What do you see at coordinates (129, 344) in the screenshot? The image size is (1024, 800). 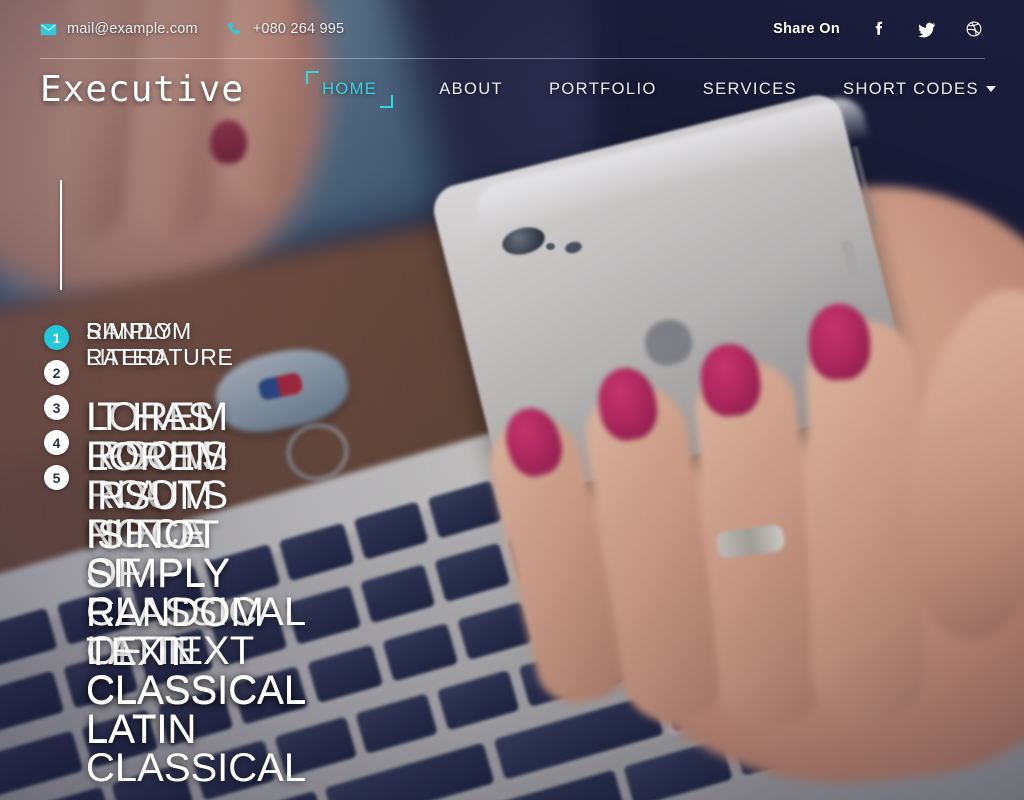 I see `slide-caption: SIMPLY RATED` at bounding box center [129, 344].